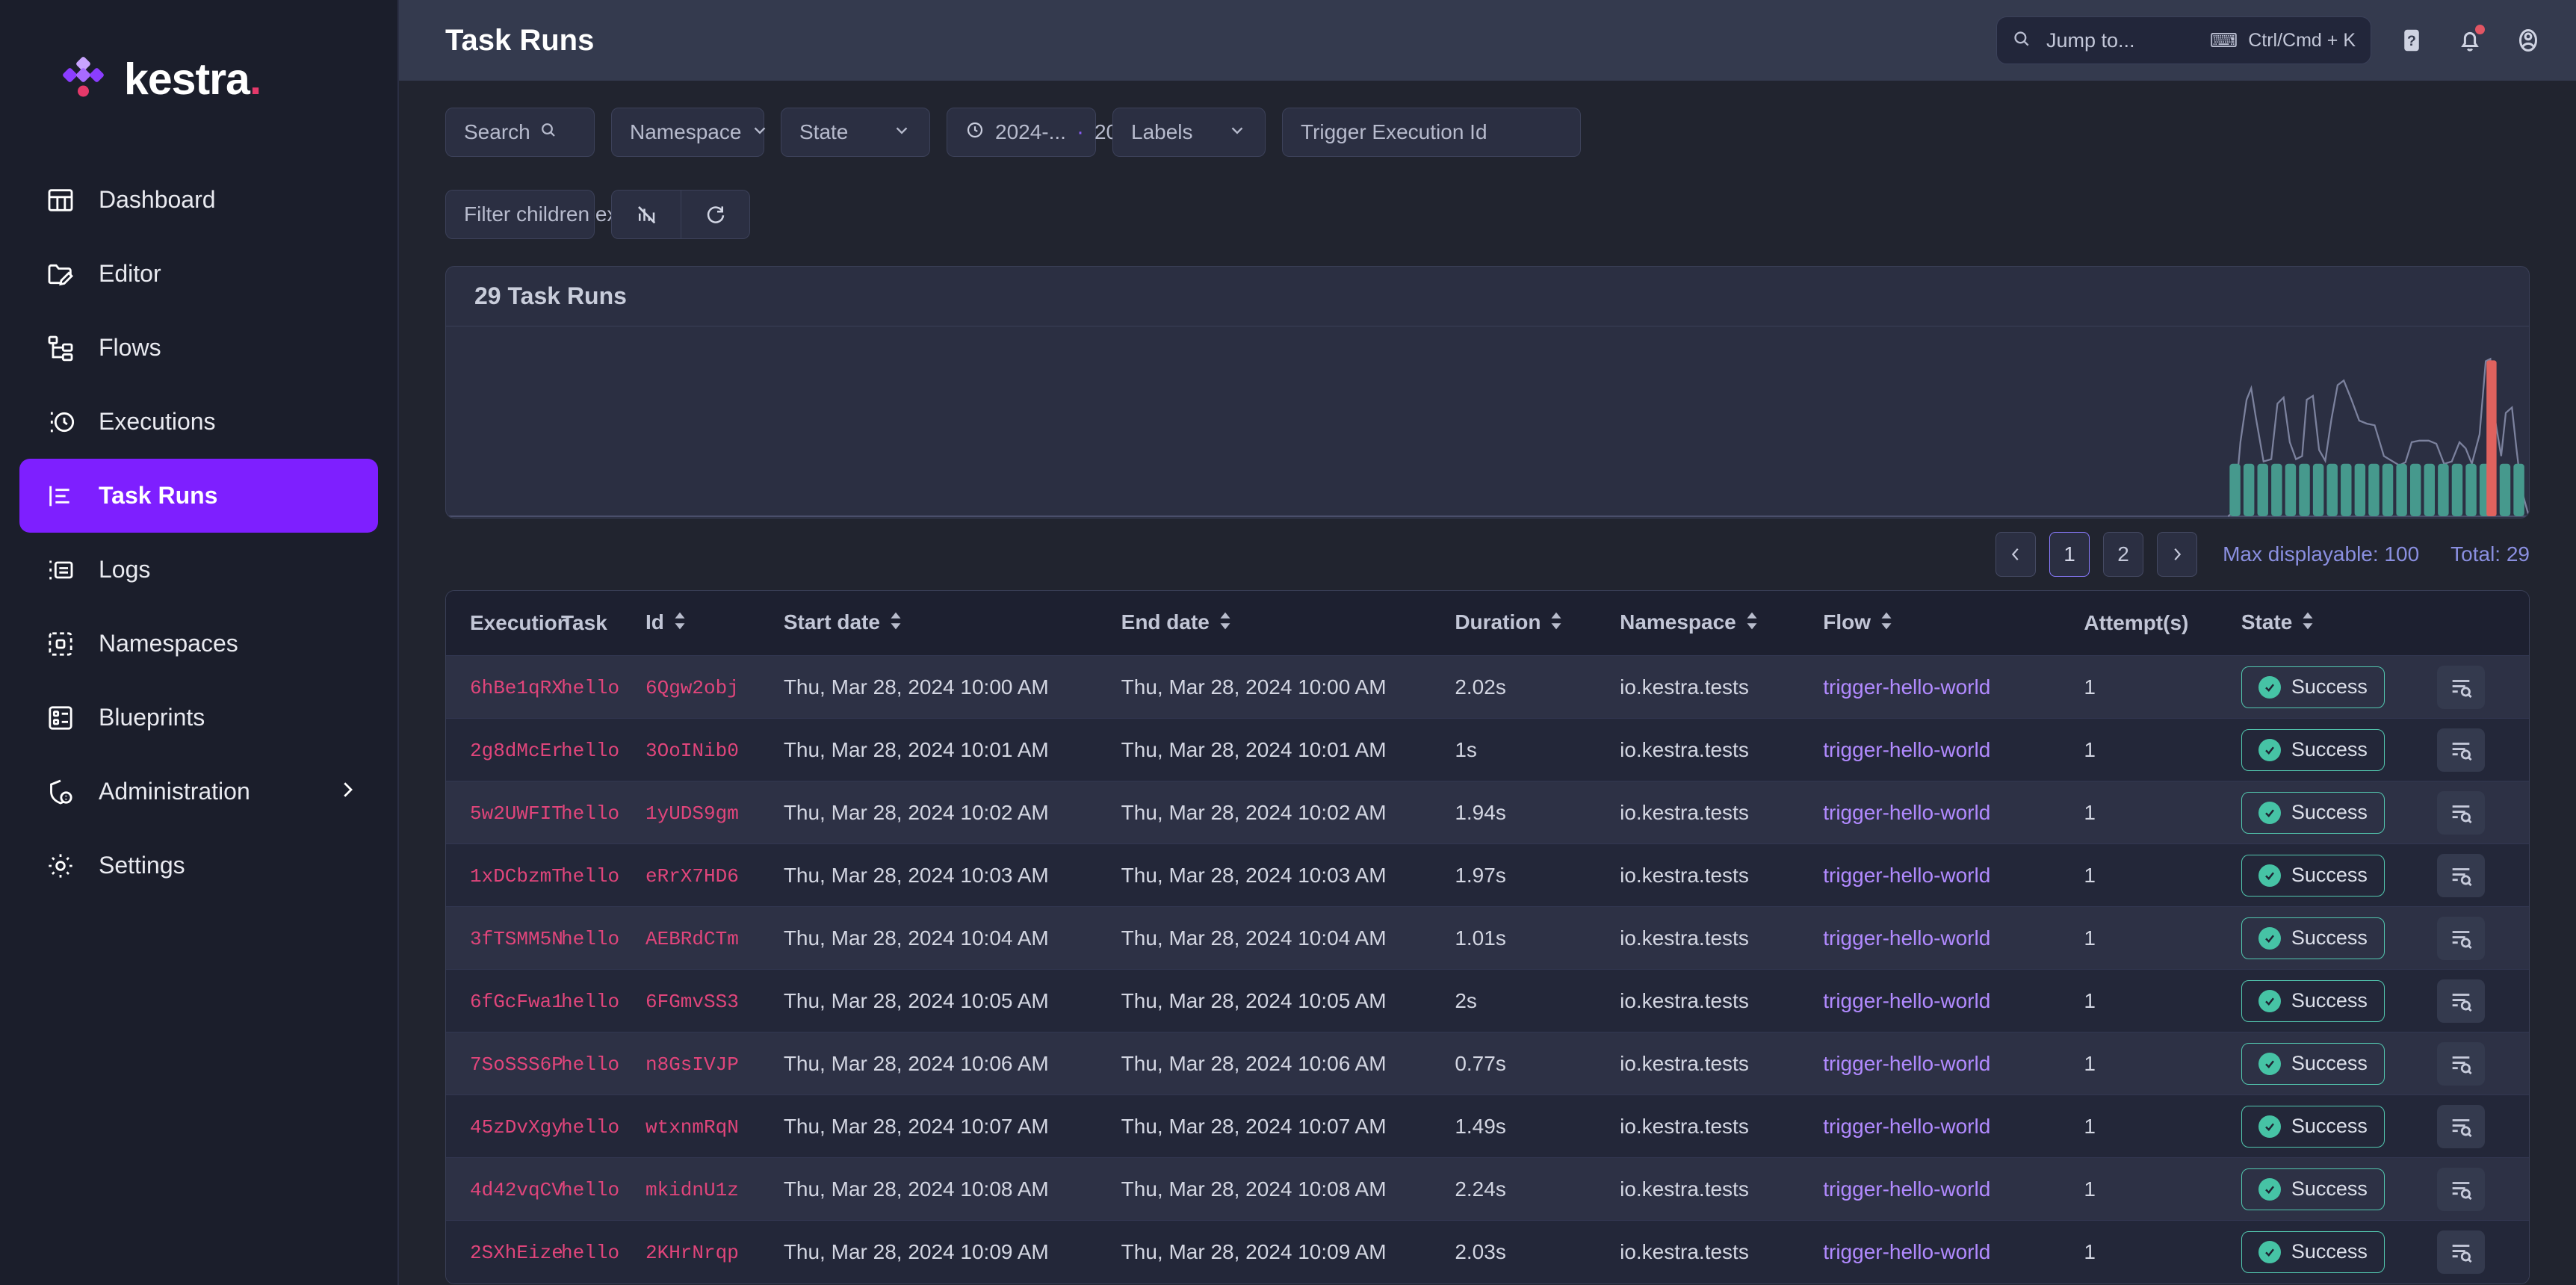  I want to click on cell-id: n8GsIVJP, so click(692, 1064).